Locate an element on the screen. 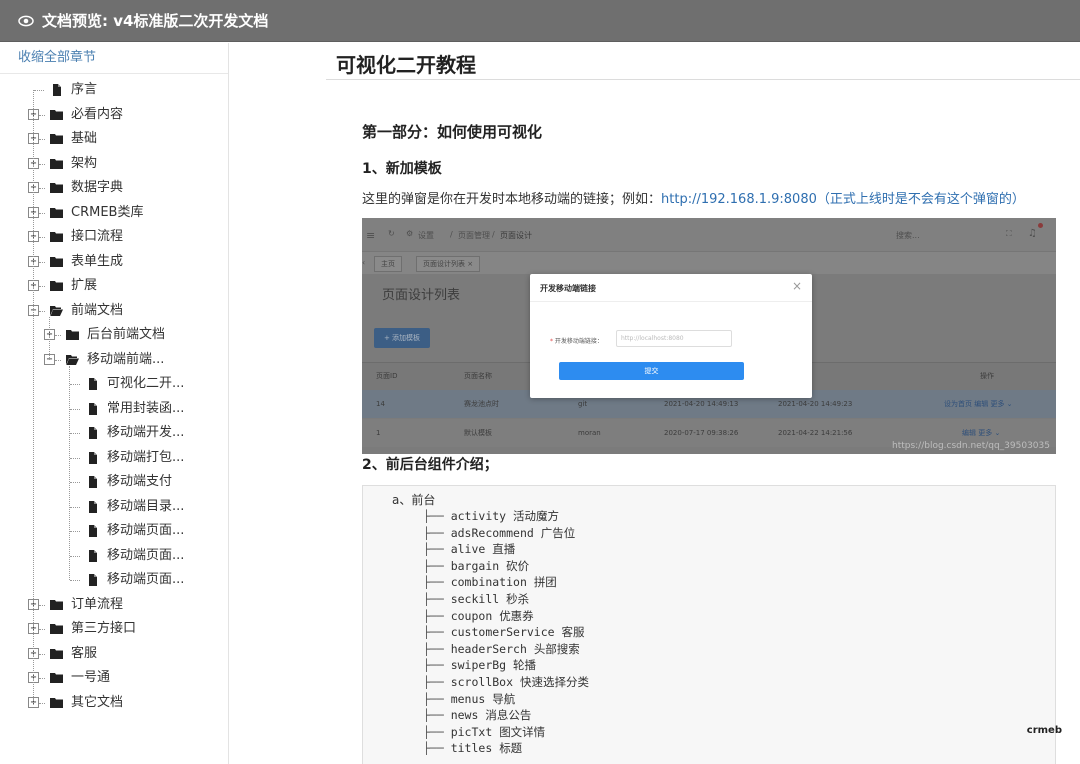  code-line: ├── titles 标题 is located at coordinates (472, 748).